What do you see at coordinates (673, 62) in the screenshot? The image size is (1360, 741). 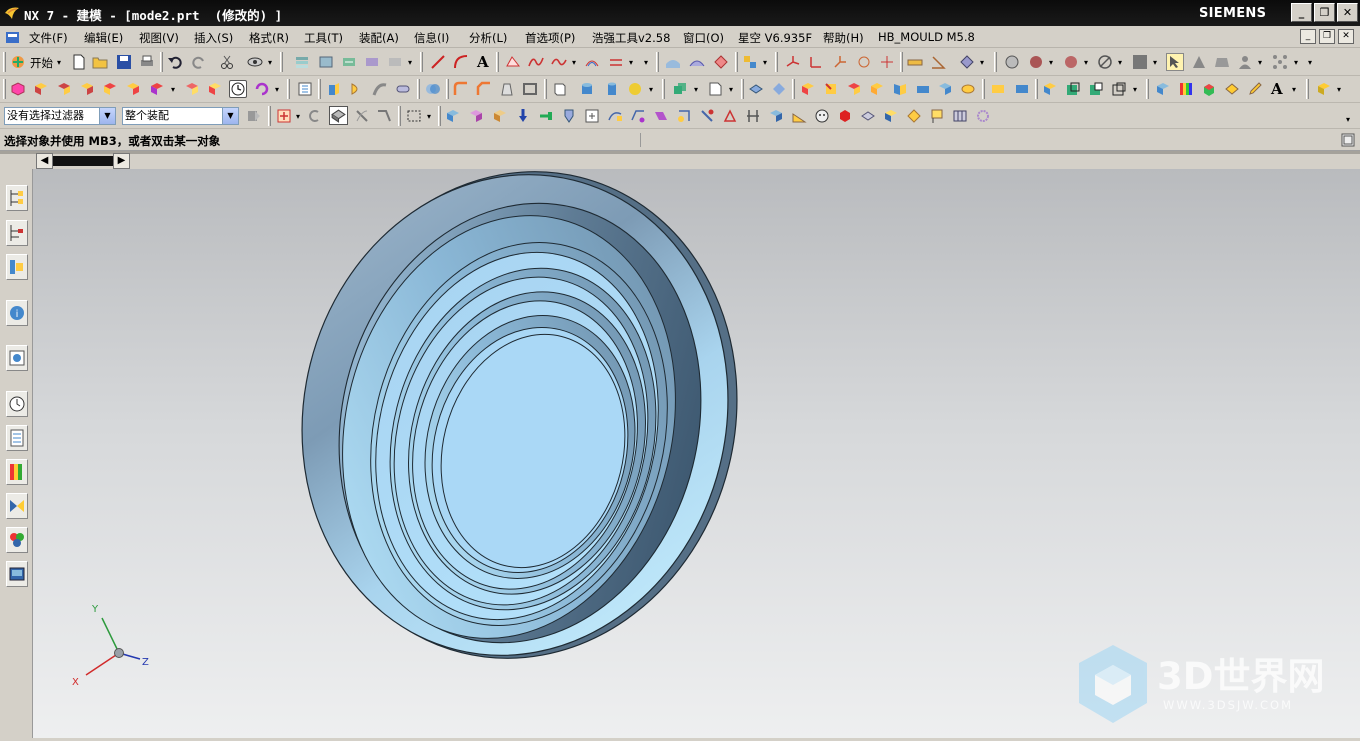 I see `surface-icon` at bounding box center [673, 62].